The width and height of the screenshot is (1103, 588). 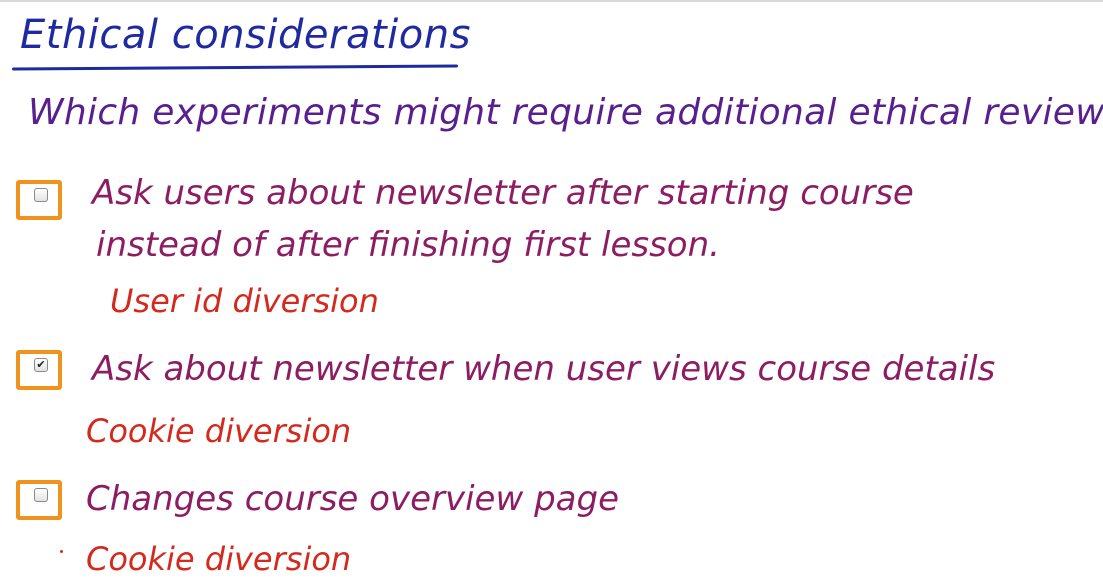 I want to click on option-1-checkbox-frame, so click(x=39, y=200).